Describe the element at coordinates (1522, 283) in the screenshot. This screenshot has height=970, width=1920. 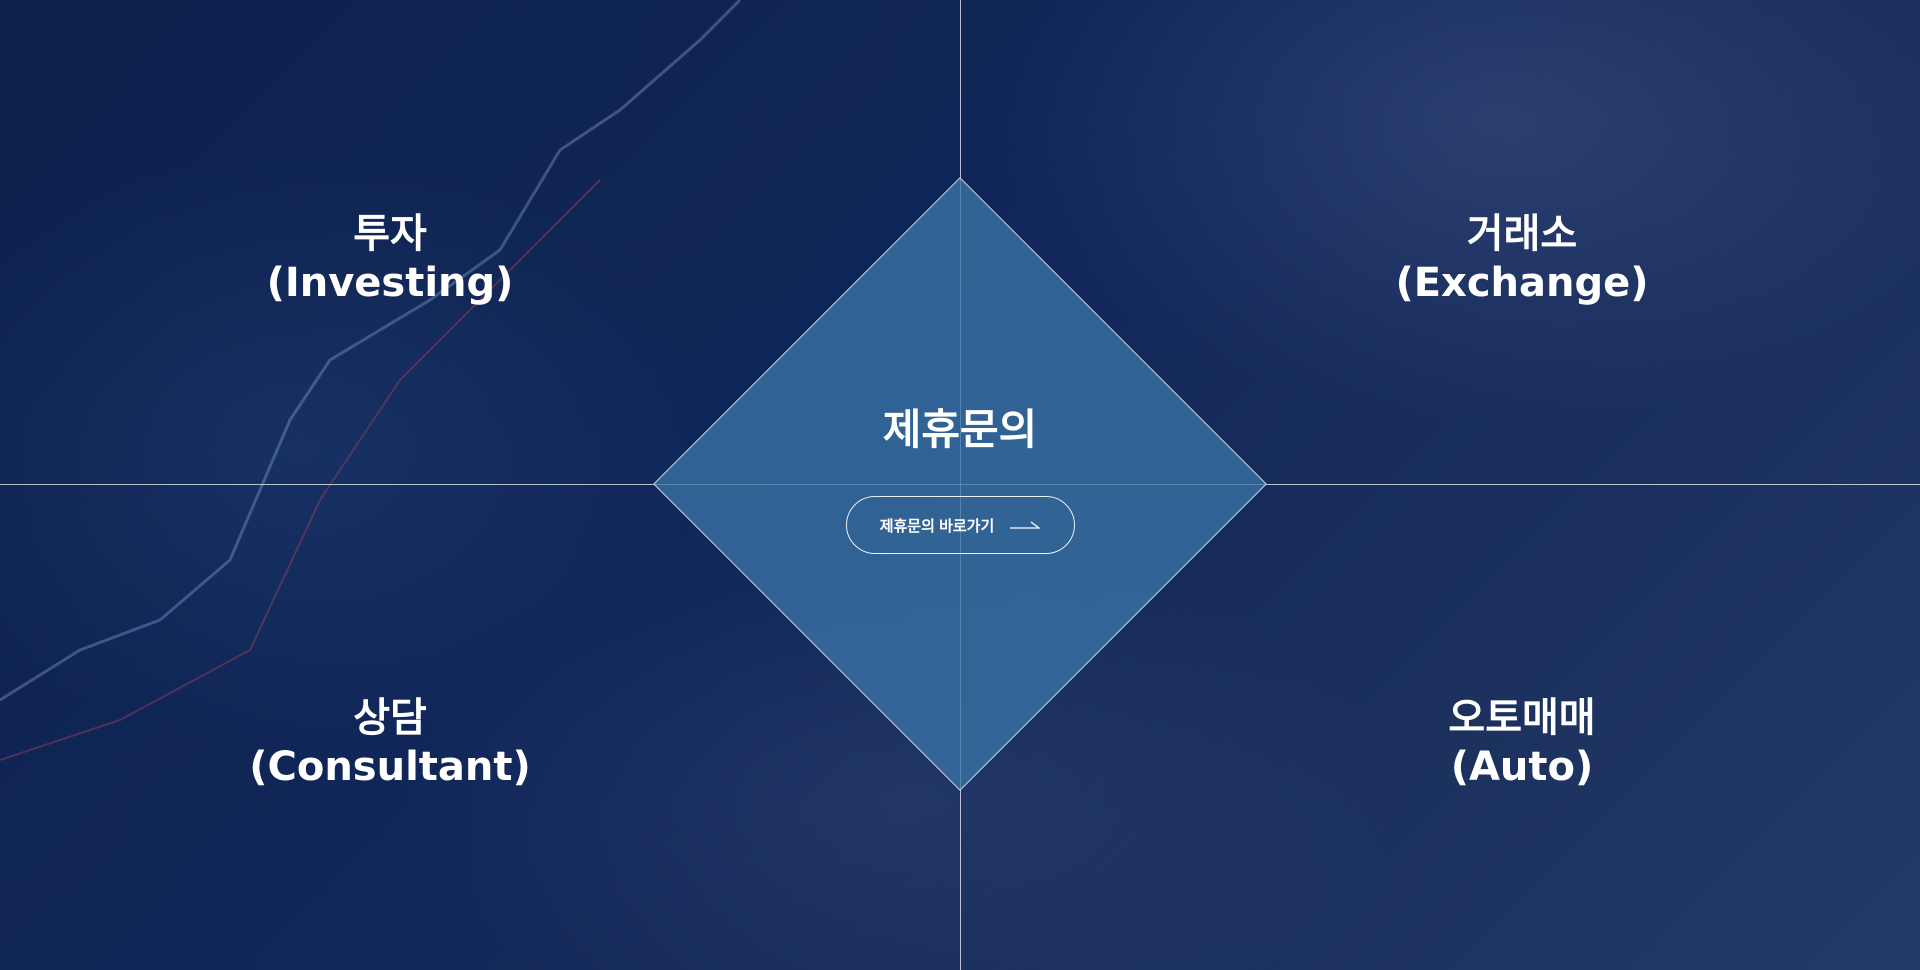
I see `quadrant-subtitle: (Exchange)` at that location.